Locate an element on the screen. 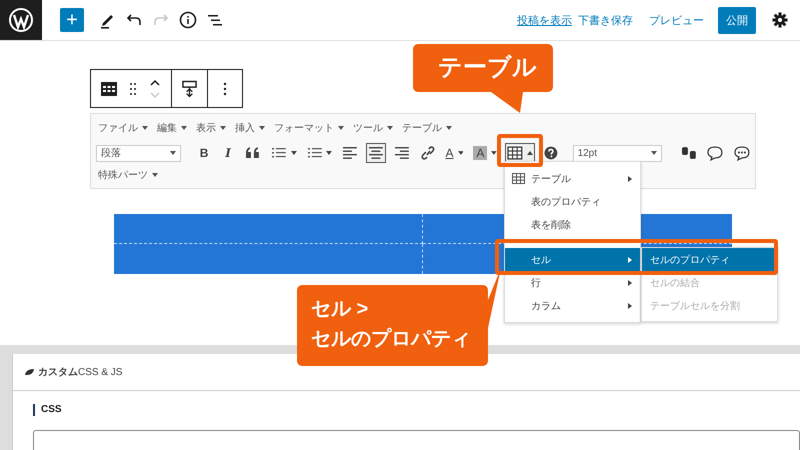 This screenshot has width=800, height=450. menu-item: ツール is located at coordinates (373, 128).